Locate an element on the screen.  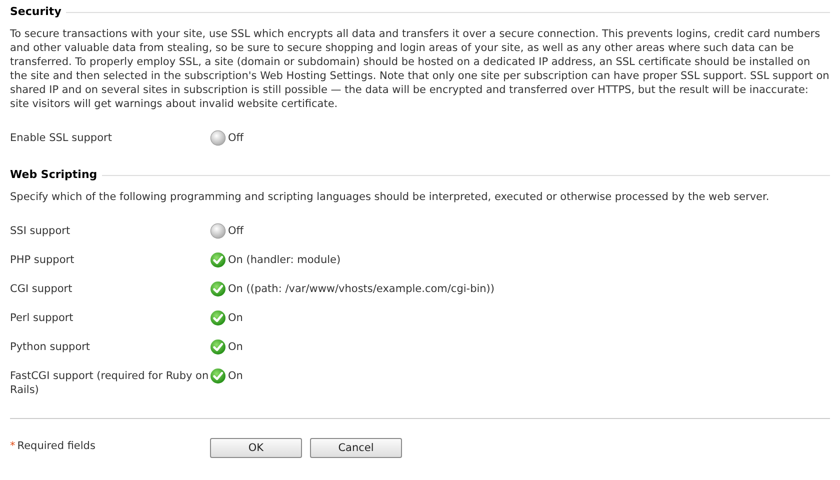
setting-label: Enable SSL support is located at coordinates (61, 138).